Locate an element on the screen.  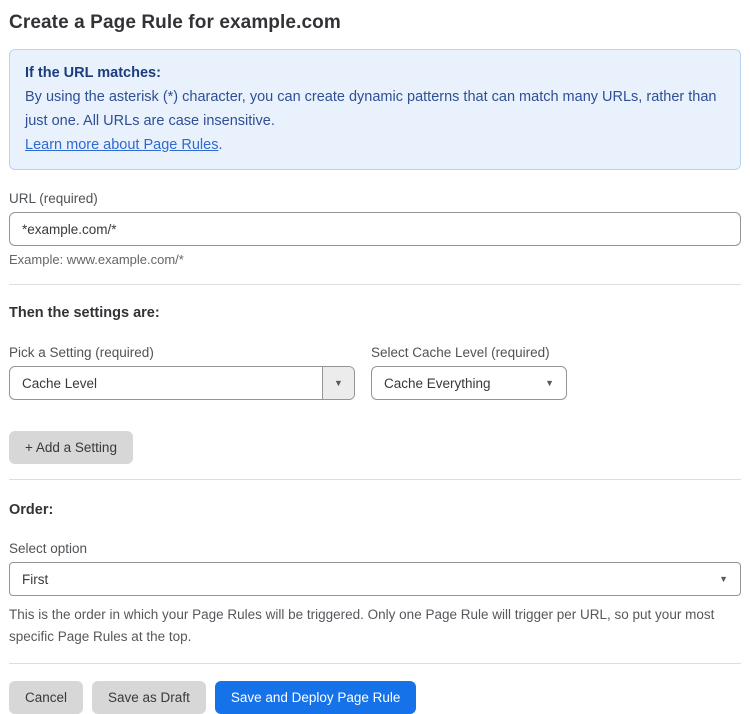
setting-picker-group: Pick a Setting (required) Cache Level ▼ is located at coordinates (182, 372).